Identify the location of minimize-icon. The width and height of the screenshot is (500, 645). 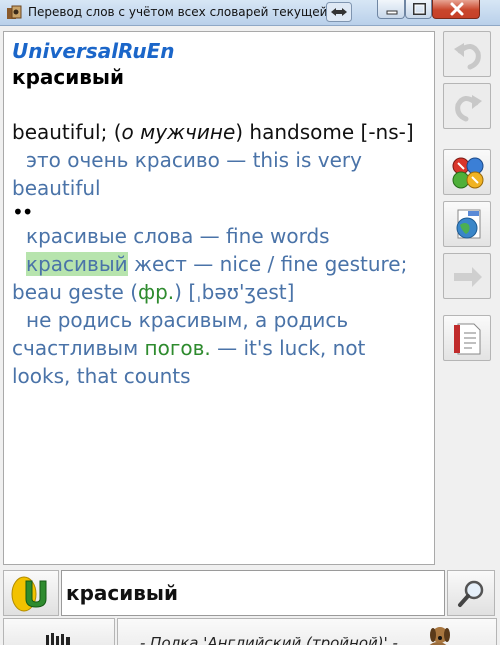
(392, 12).